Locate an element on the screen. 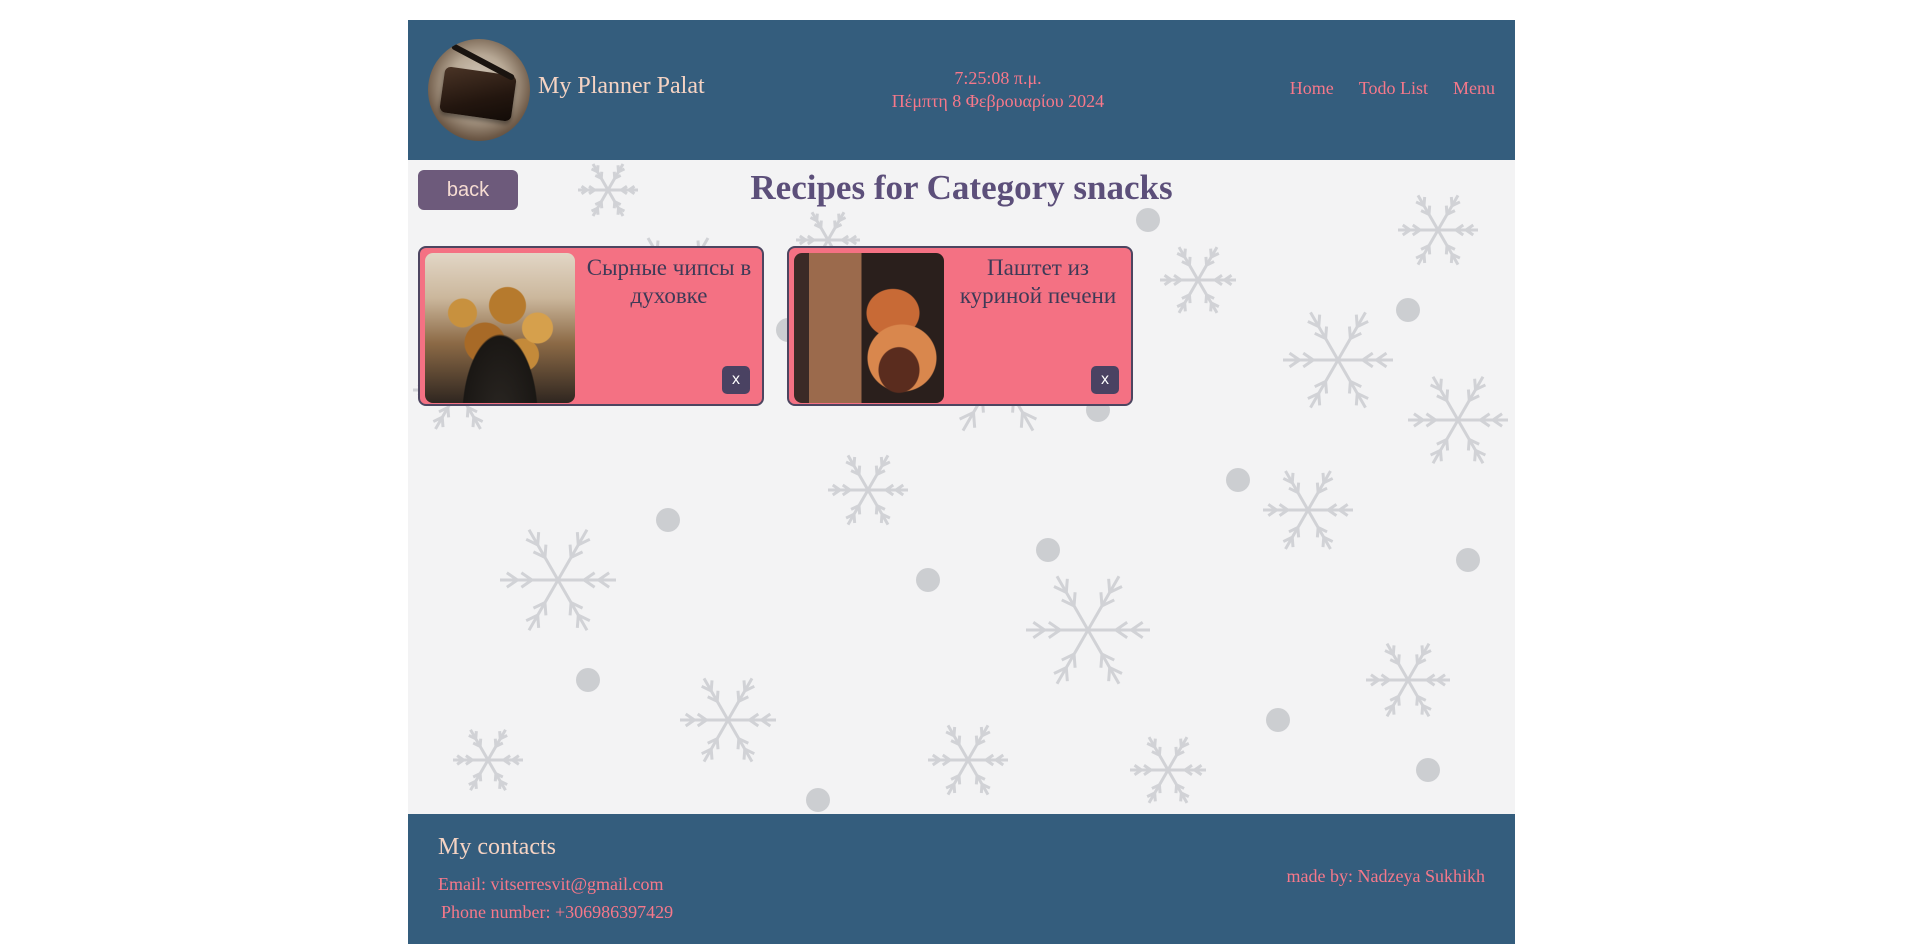  recipe-name: Сырные чипсы в духовке is located at coordinates (669, 281).